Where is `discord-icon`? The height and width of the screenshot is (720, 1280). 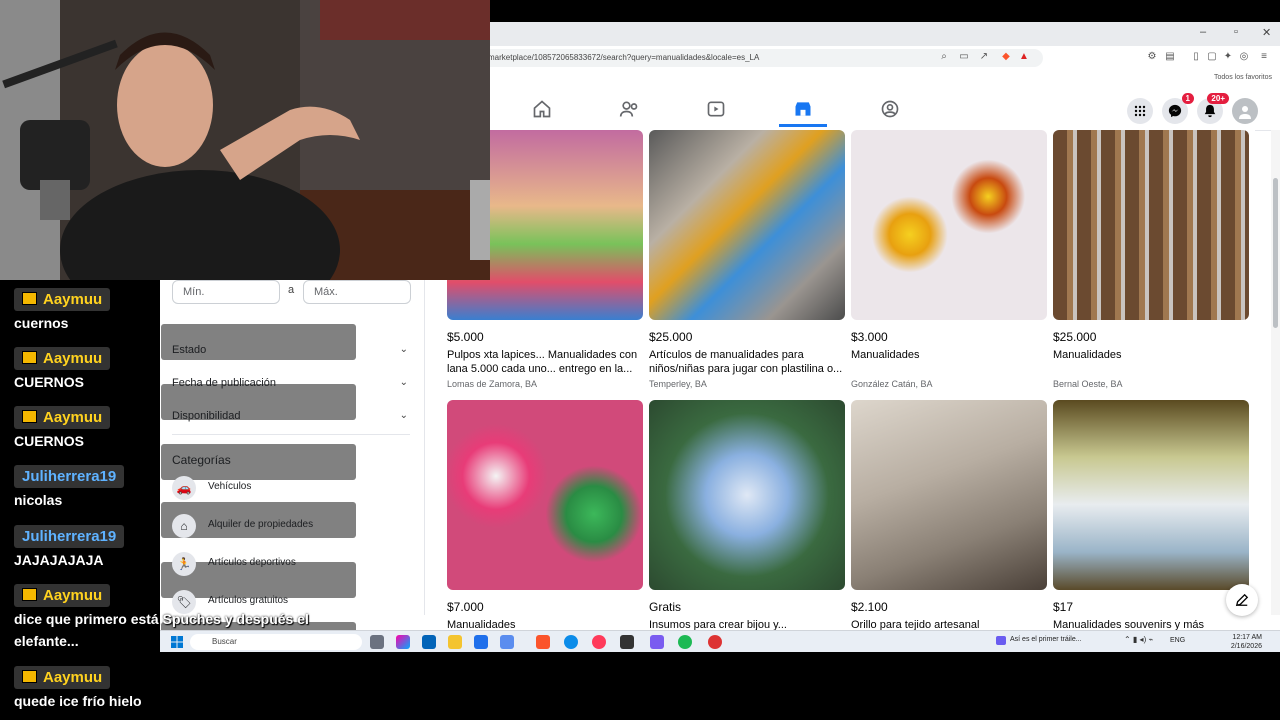
discord-icon is located at coordinates (657, 642).